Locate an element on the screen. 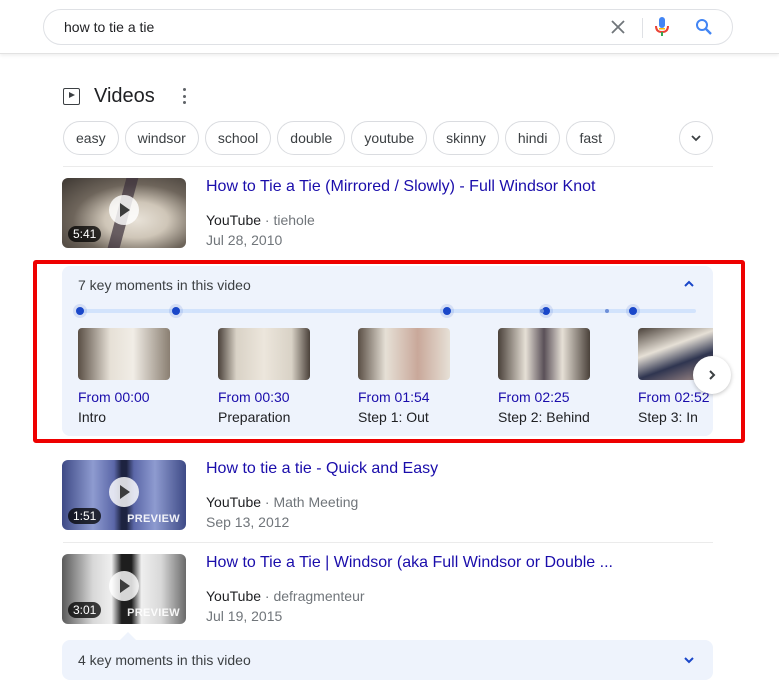  duration-badge: 3:01 is located at coordinates (85, 610).